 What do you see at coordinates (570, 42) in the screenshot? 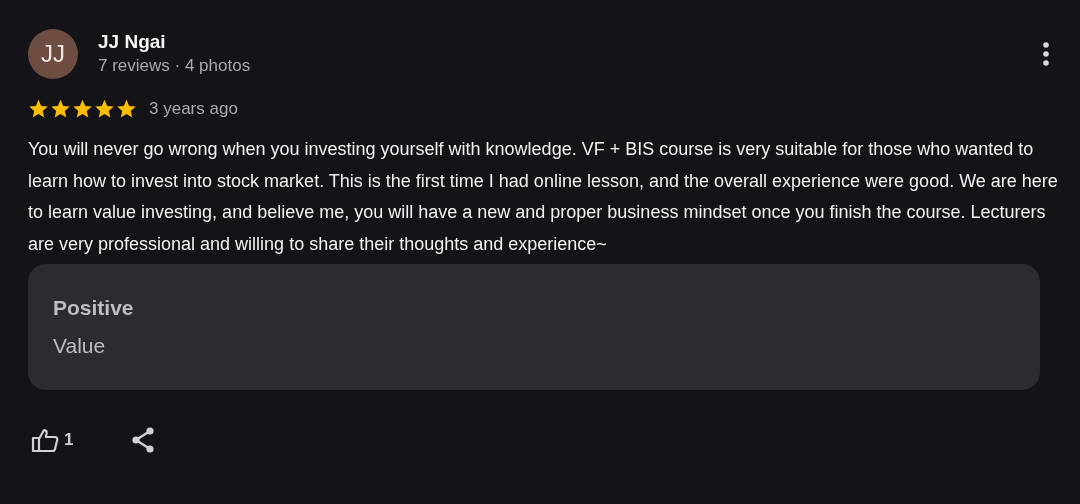
I see `author-name: JJ Ngai` at bounding box center [570, 42].